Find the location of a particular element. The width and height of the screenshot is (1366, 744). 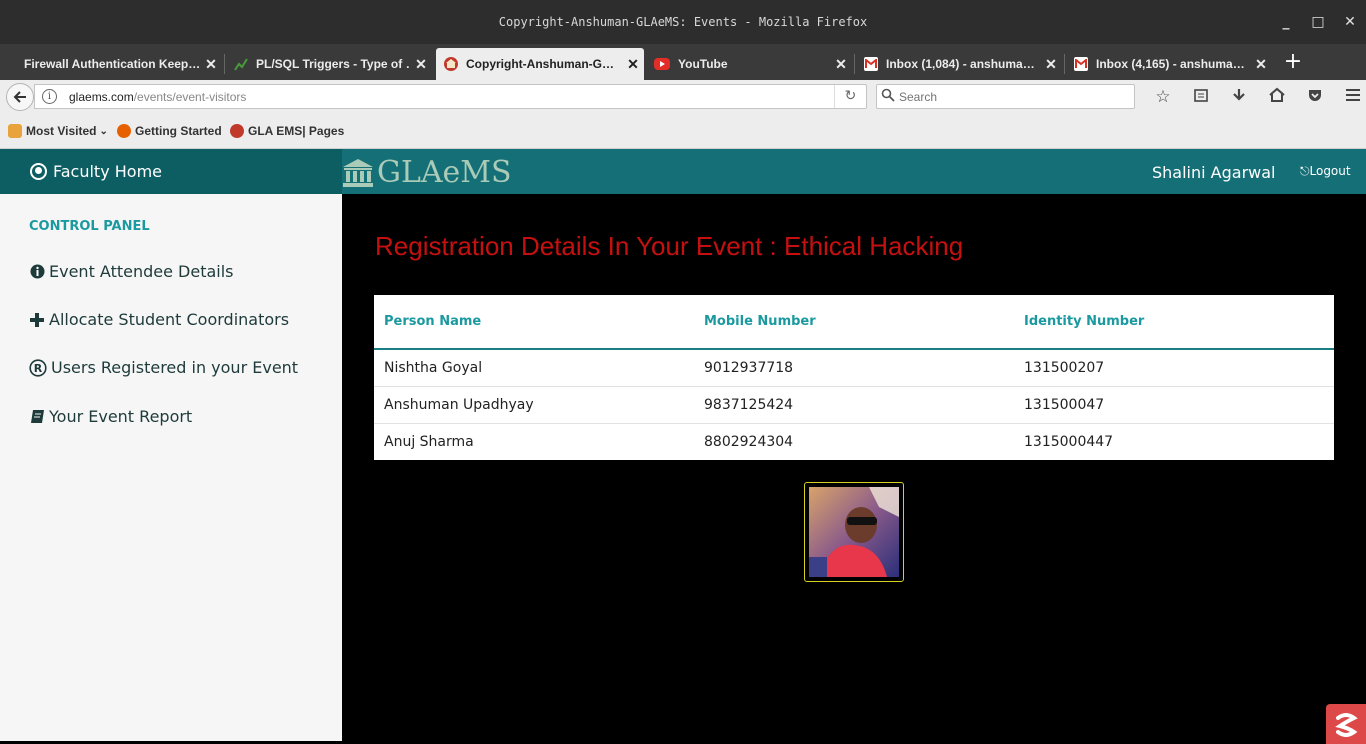

control-panel-title: CONTROL PANEL is located at coordinates (89, 226).